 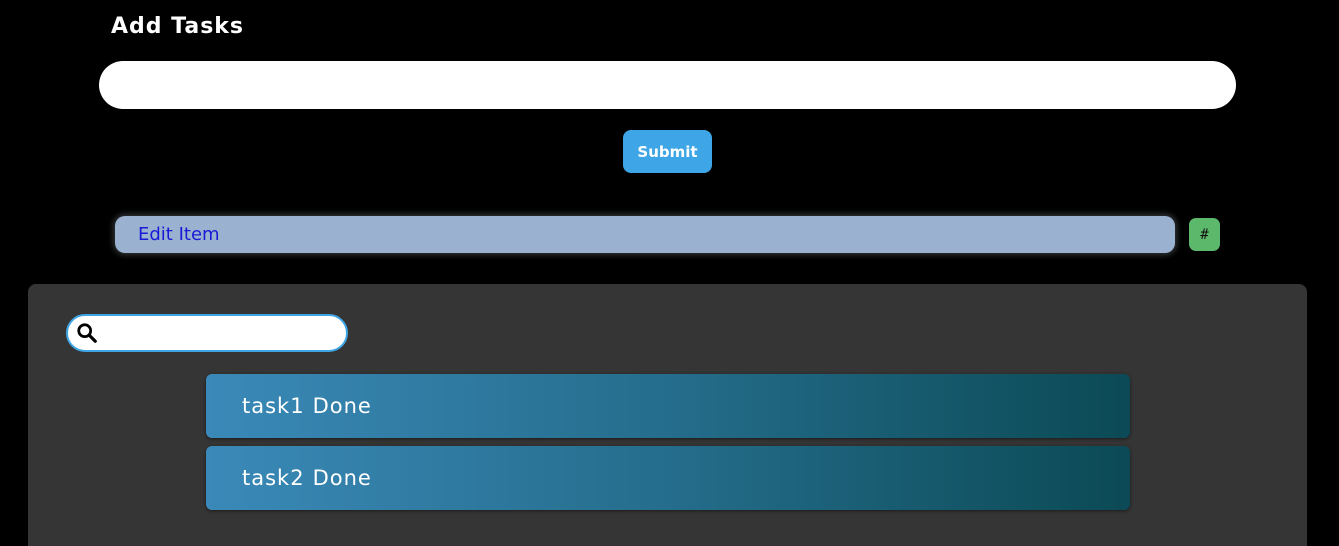 I want to click on search-box, so click(x=207, y=333).